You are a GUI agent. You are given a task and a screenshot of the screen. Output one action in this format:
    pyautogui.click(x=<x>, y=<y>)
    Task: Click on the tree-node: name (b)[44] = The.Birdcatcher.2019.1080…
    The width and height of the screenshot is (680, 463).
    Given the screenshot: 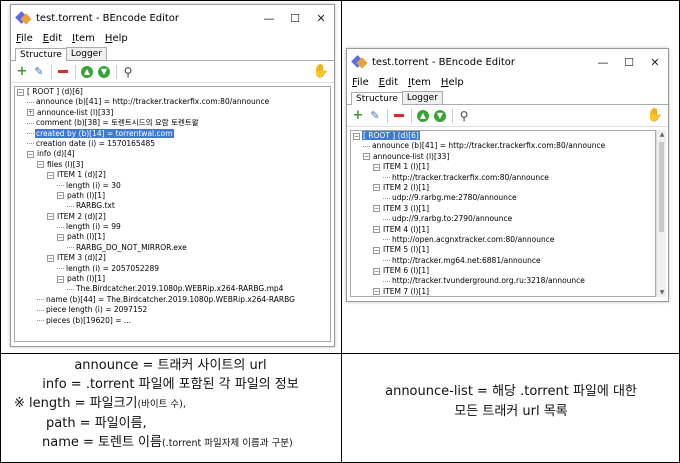 What is the action you would take?
    pyautogui.click(x=172, y=300)
    